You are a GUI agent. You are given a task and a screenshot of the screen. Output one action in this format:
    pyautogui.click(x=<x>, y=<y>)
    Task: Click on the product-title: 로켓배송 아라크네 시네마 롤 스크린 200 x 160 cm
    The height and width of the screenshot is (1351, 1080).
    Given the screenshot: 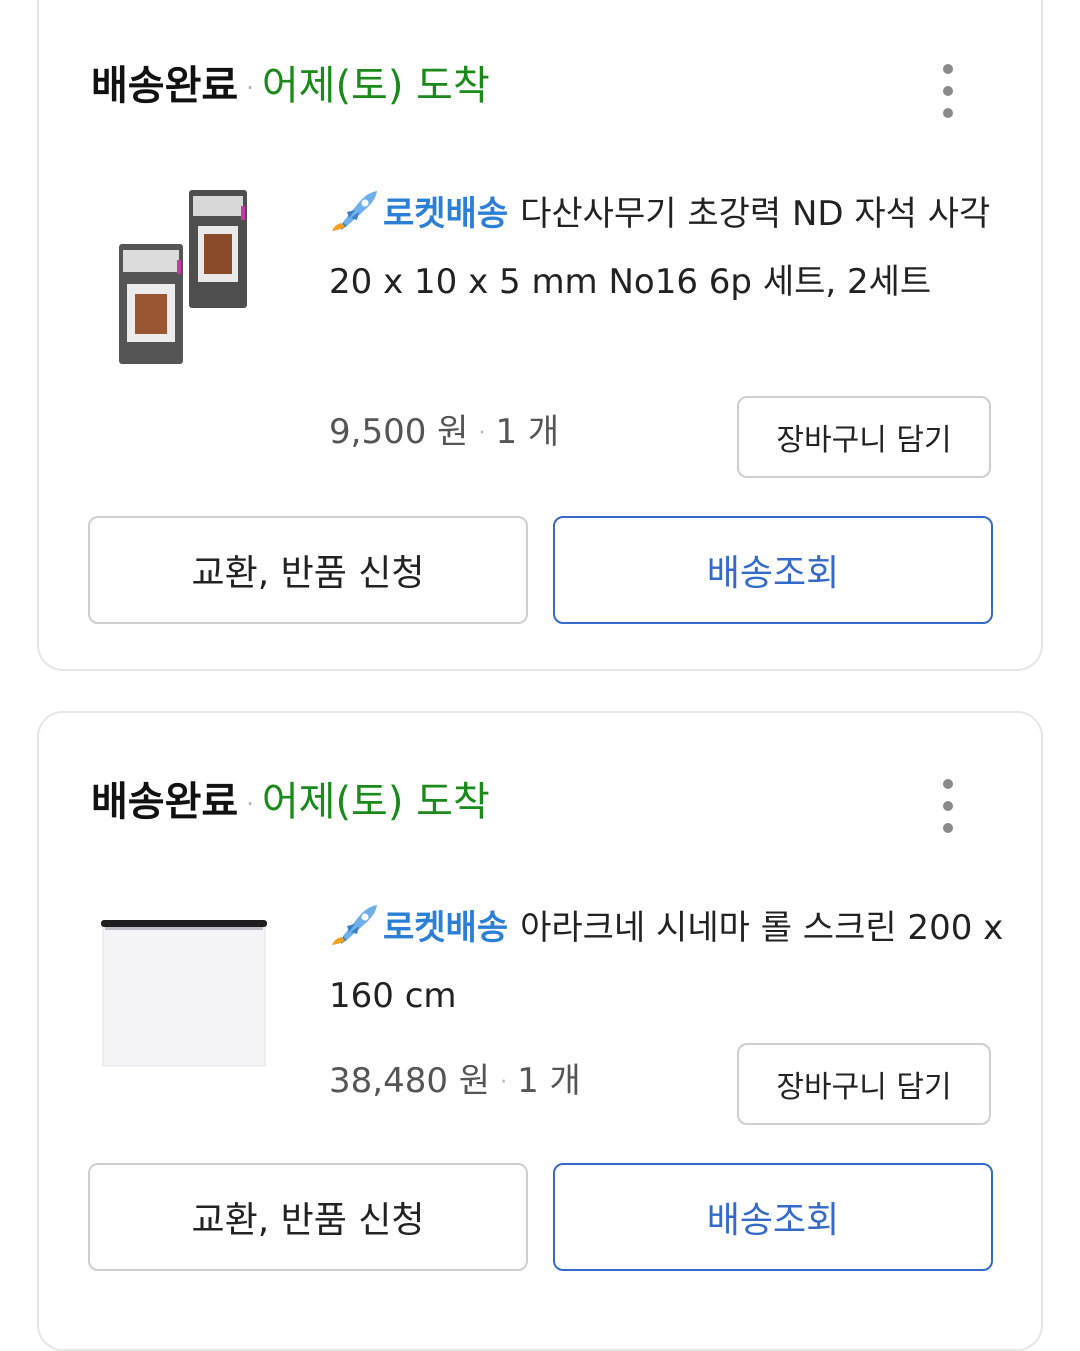 What is the action you would take?
    pyautogui.click(x=669, y=962)
    